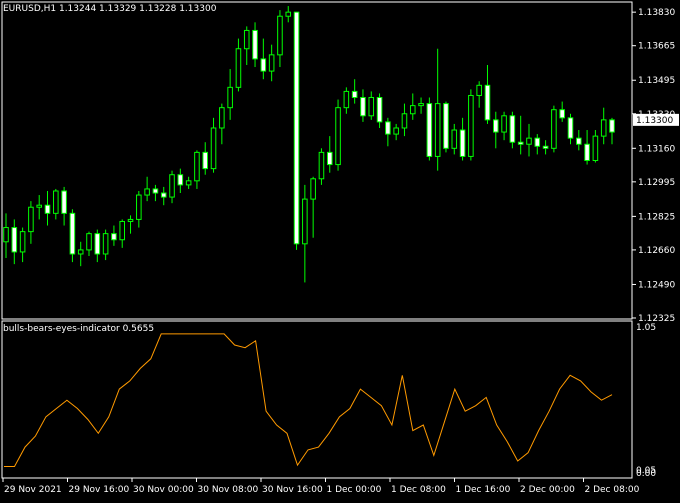  What do you see at coordinates (654, 121) in the screenshot?
I see `current-price-label: 1.13300` at bounding box center [654, 121].